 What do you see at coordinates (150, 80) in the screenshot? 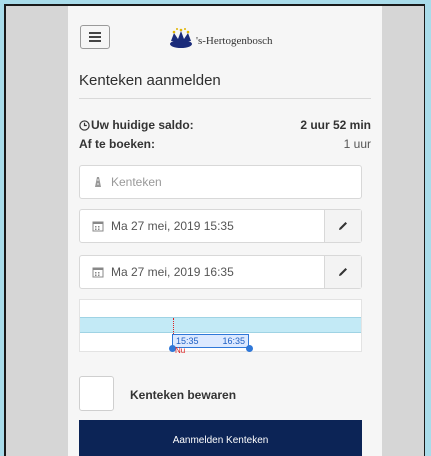
I see `page-title: Kenteken aanmelden` at bounding box center [150, 80].